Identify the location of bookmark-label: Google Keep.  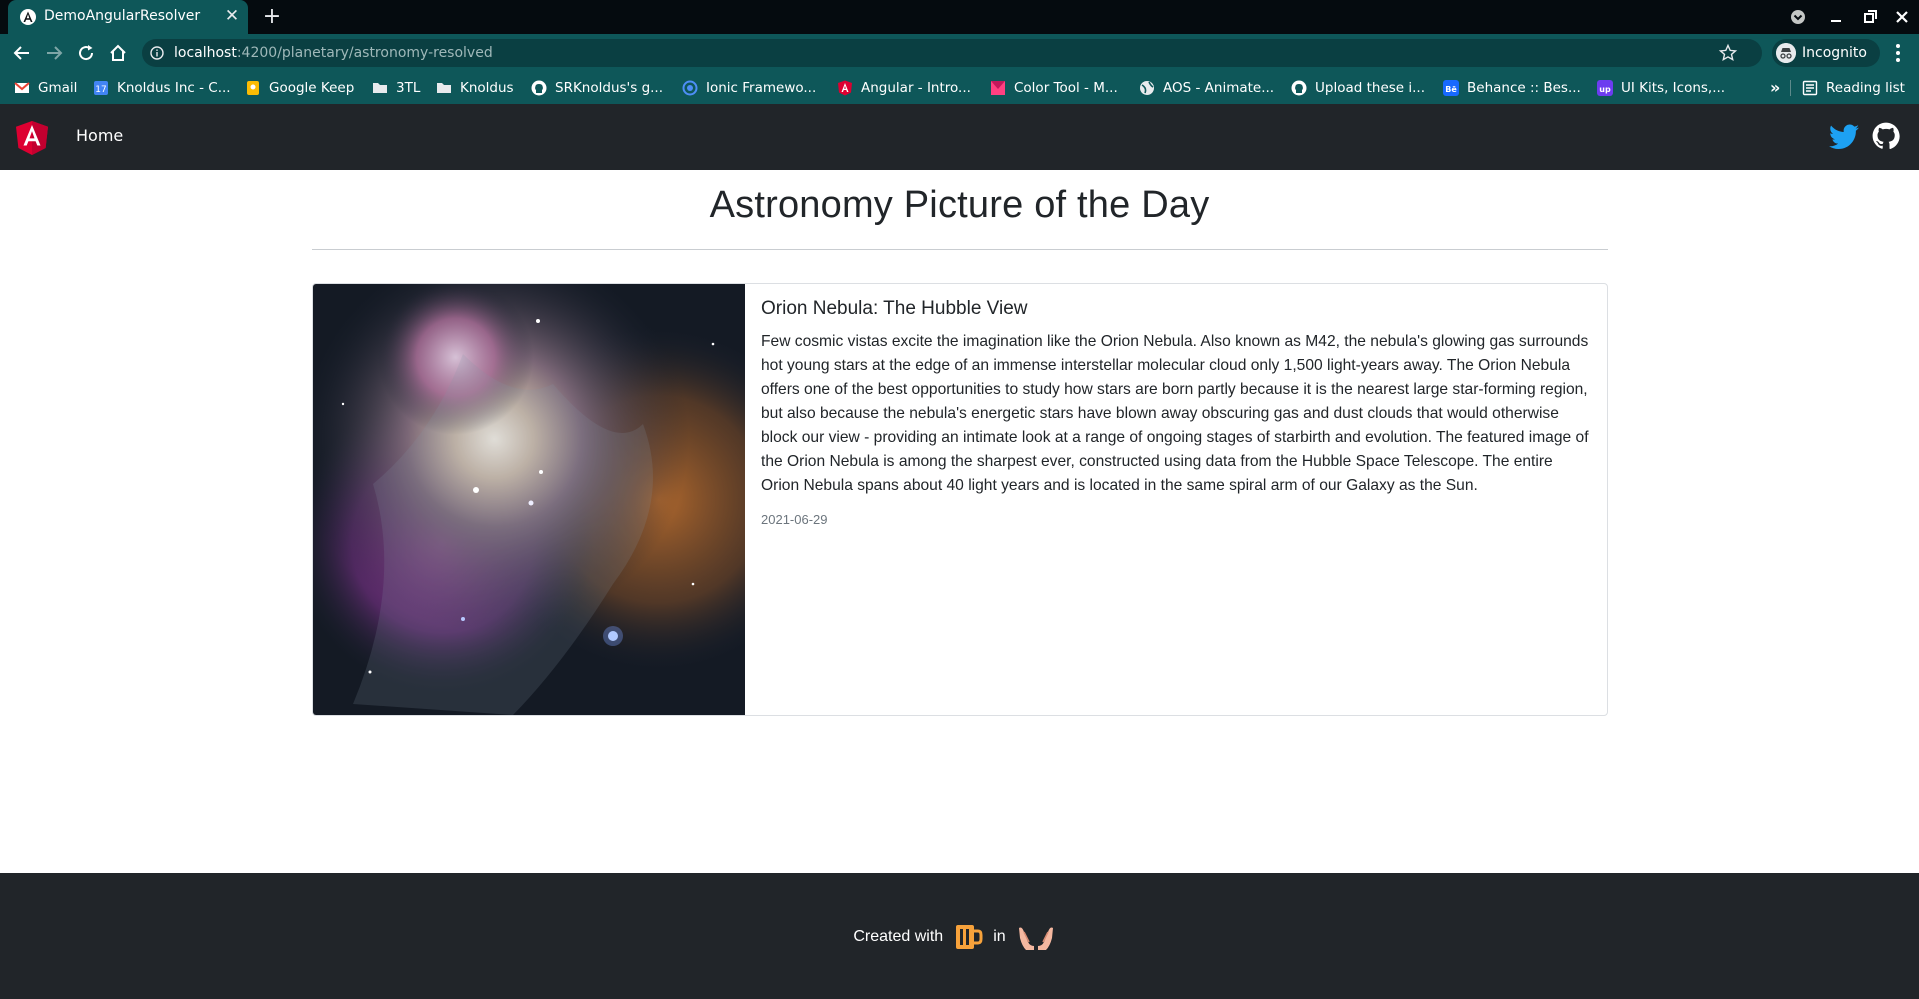
(312, 88).